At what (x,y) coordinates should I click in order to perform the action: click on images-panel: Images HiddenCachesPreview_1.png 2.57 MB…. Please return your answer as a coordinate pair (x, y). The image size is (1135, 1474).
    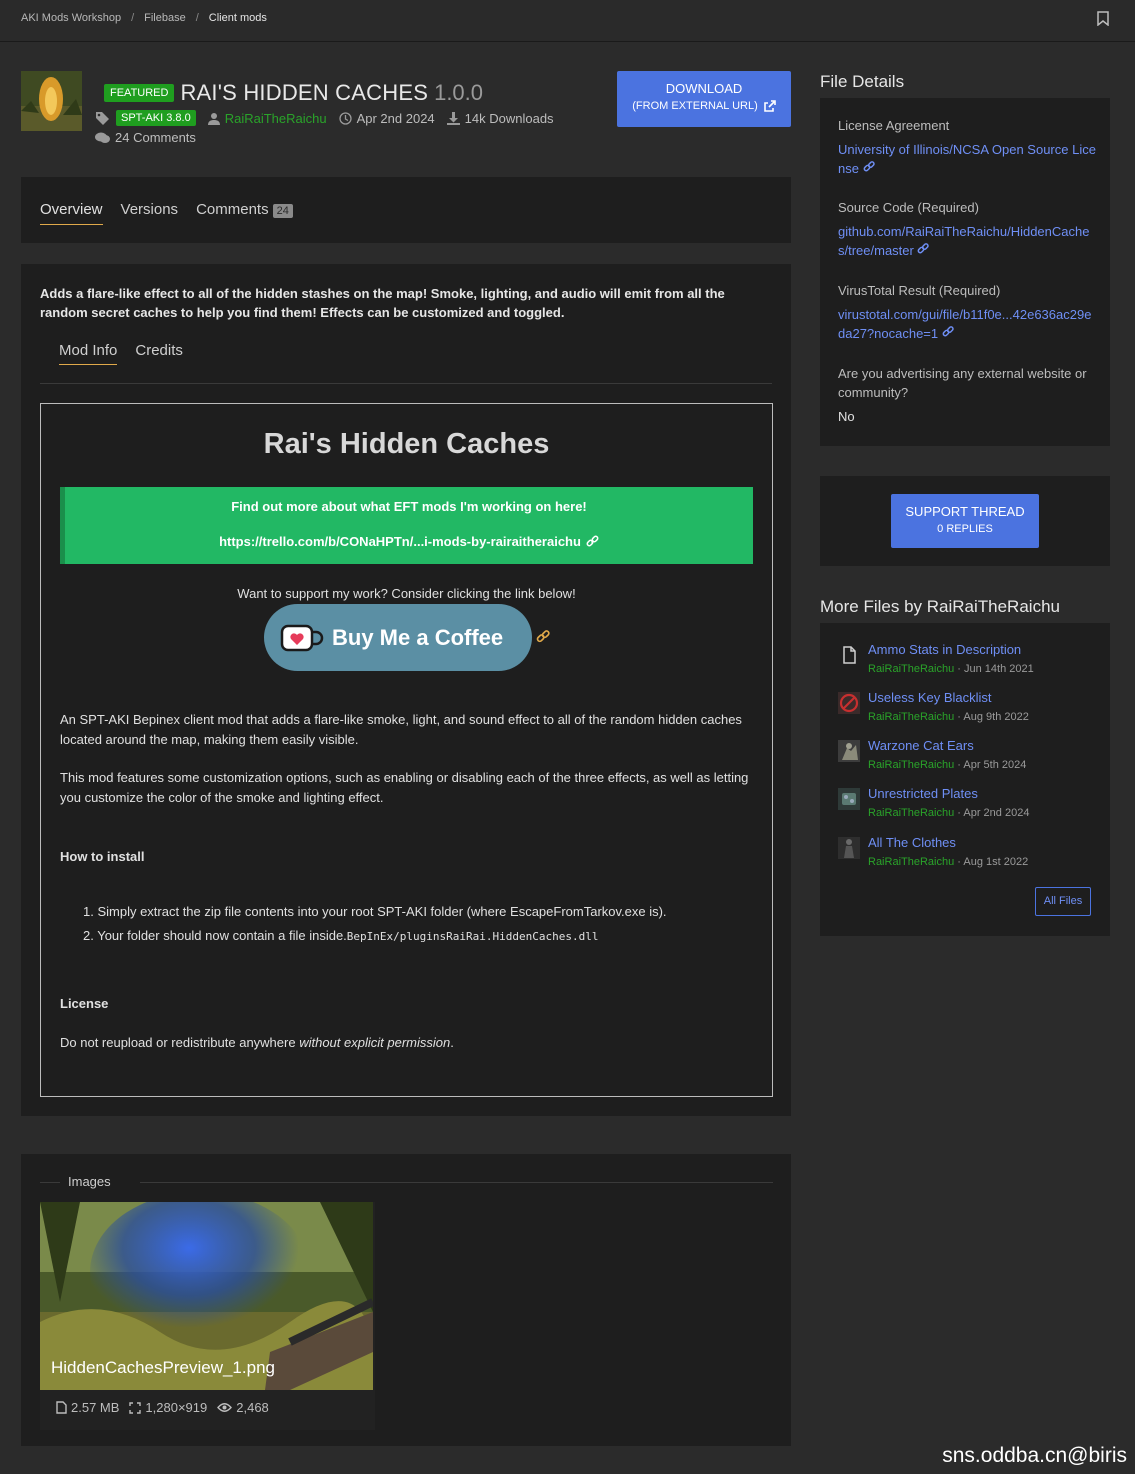
    Looking at the image, I should click on (406, 1300).